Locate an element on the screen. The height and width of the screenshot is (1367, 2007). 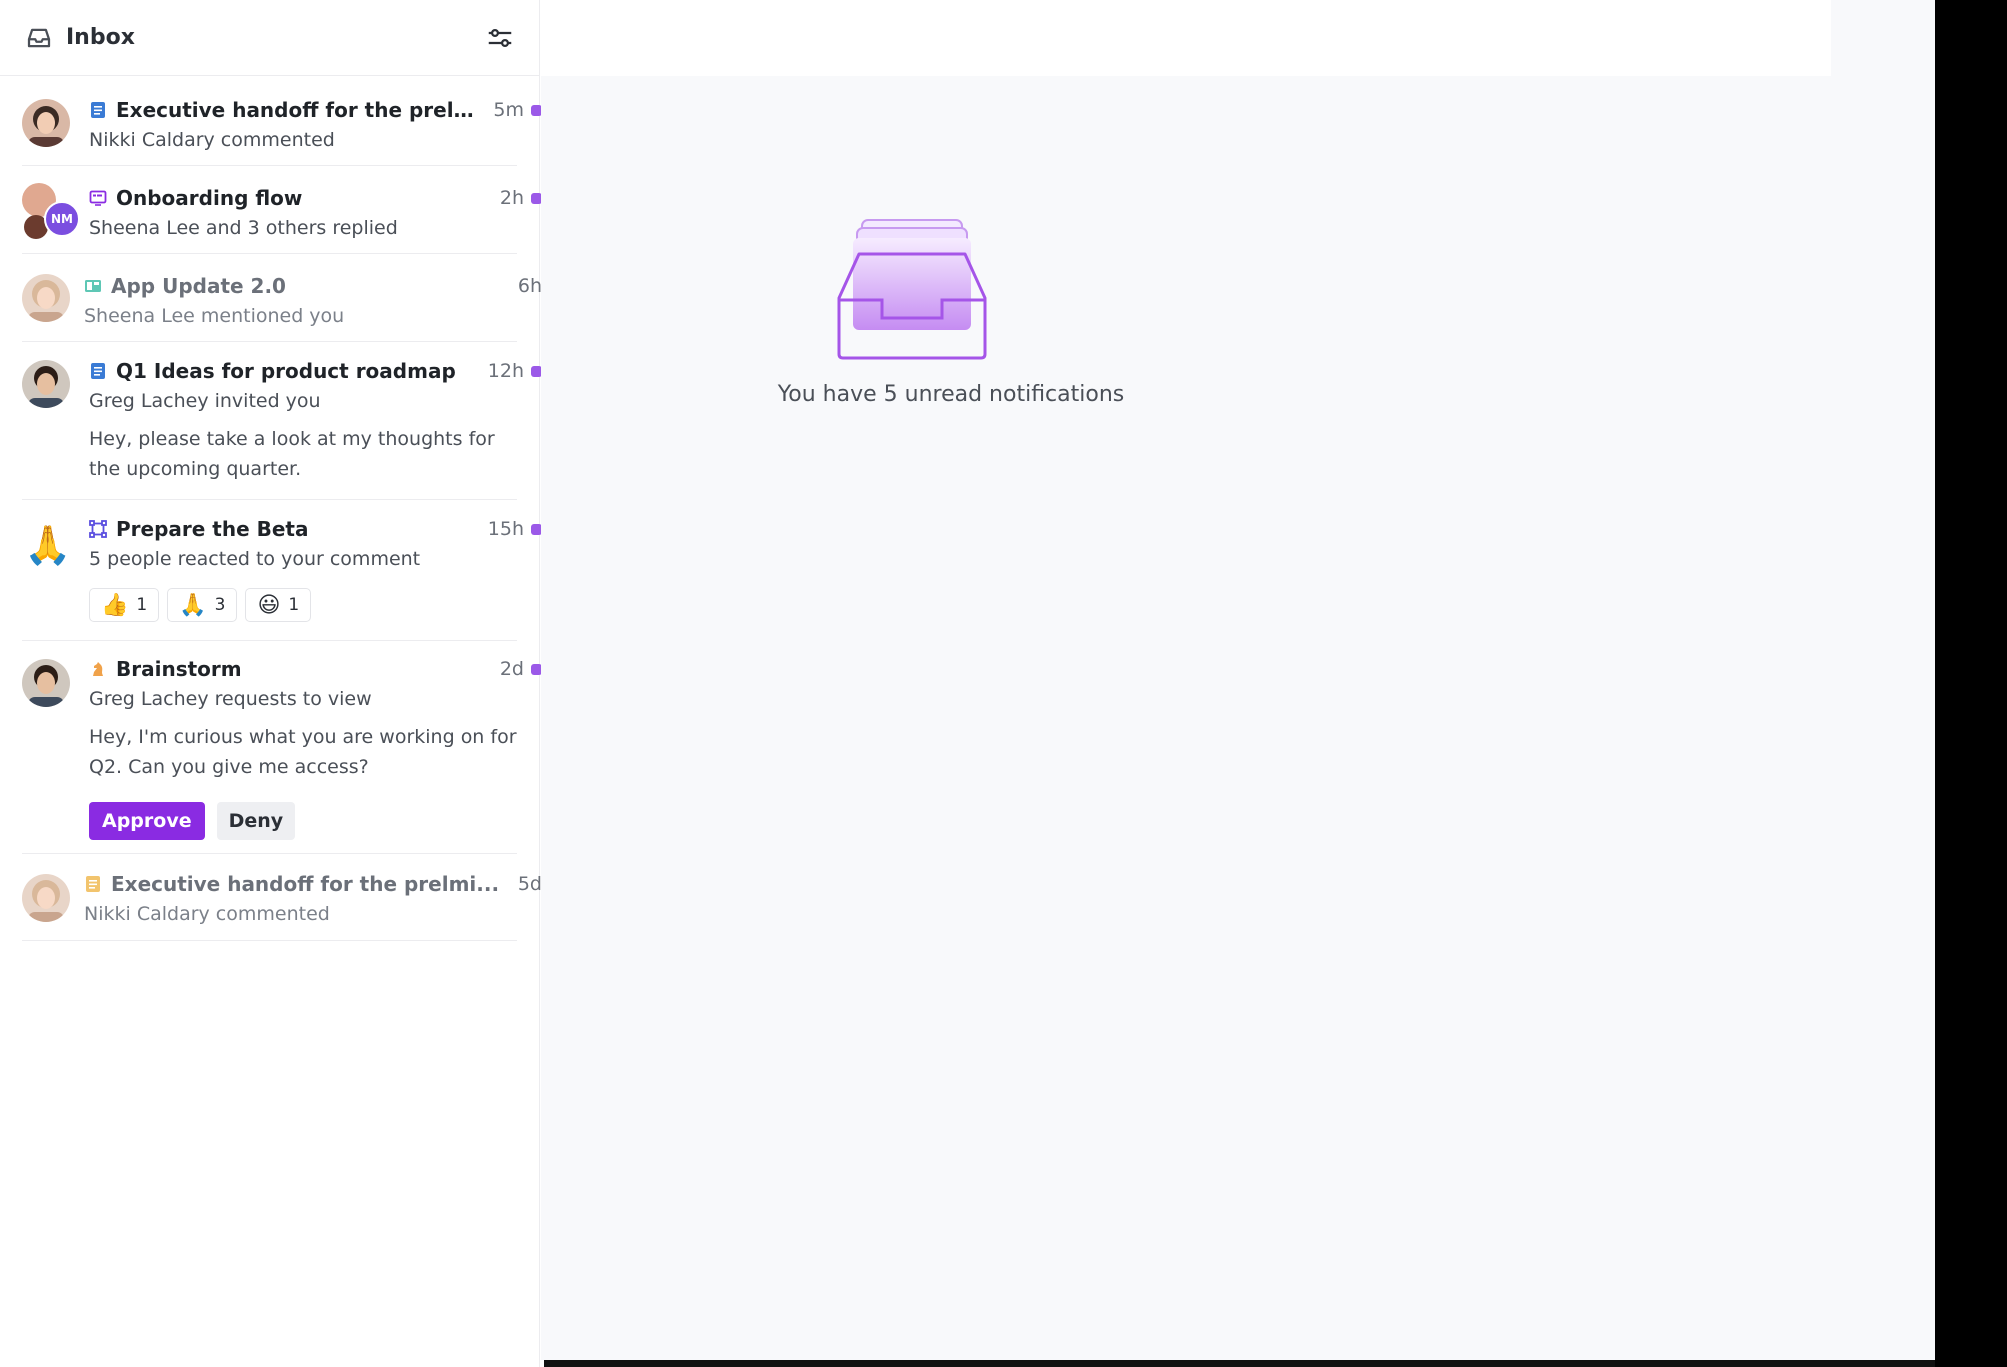
presentation-icon is located at coordinates (98, 198).